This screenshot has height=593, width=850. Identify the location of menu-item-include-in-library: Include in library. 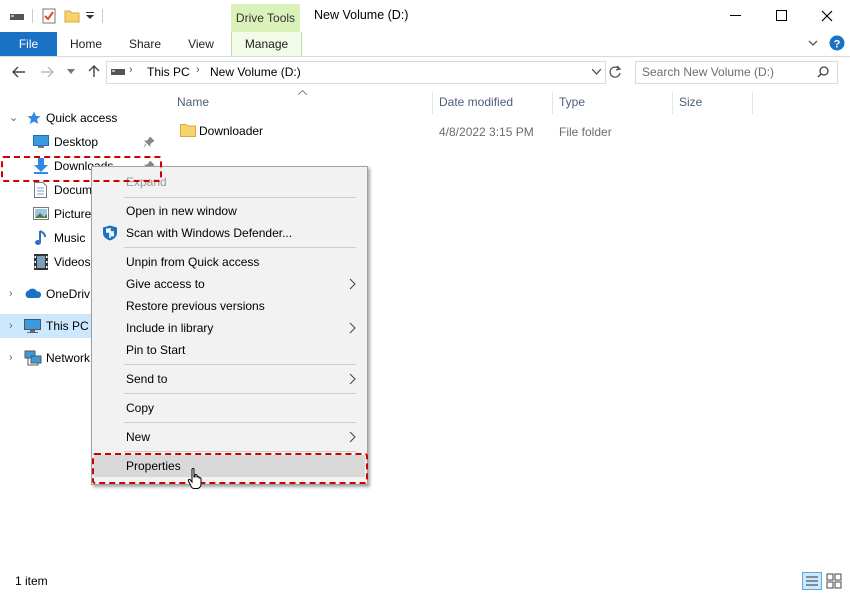
(229, 328).